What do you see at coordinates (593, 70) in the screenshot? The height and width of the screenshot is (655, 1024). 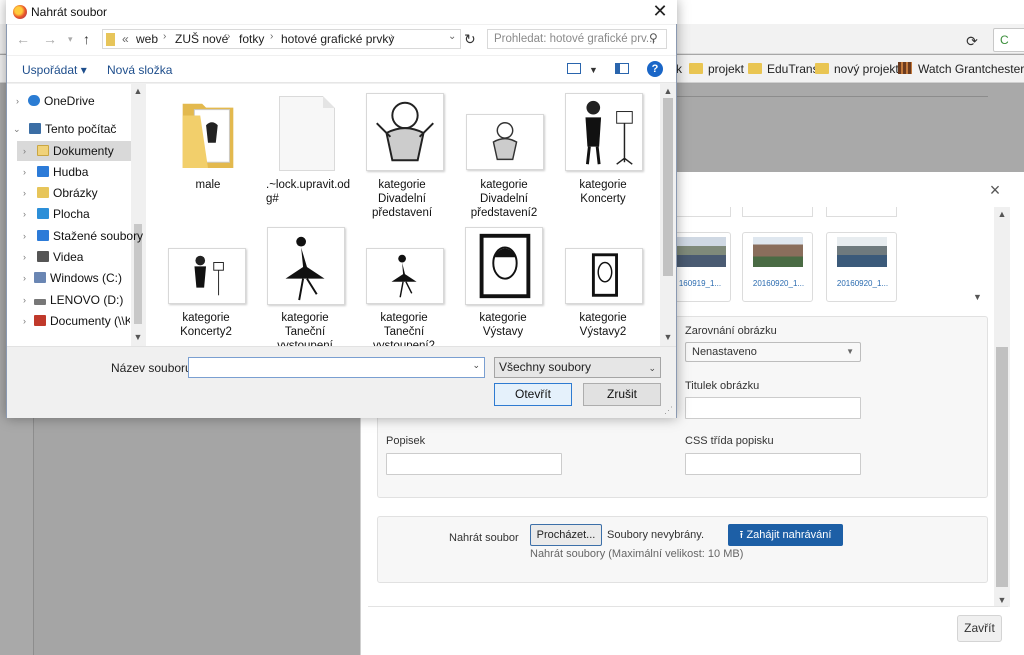 I see `view-dropdown-icon: ▼` at bounding box center [593, 70].